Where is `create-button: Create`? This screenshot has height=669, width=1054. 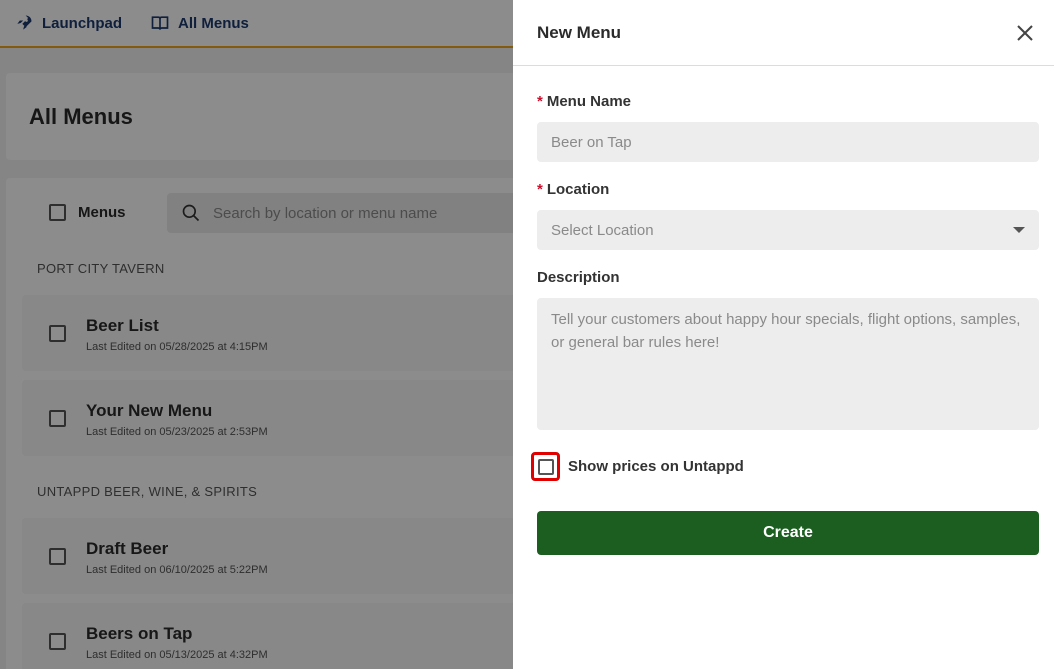
create-button: Create is located at coordinates (788, 533).